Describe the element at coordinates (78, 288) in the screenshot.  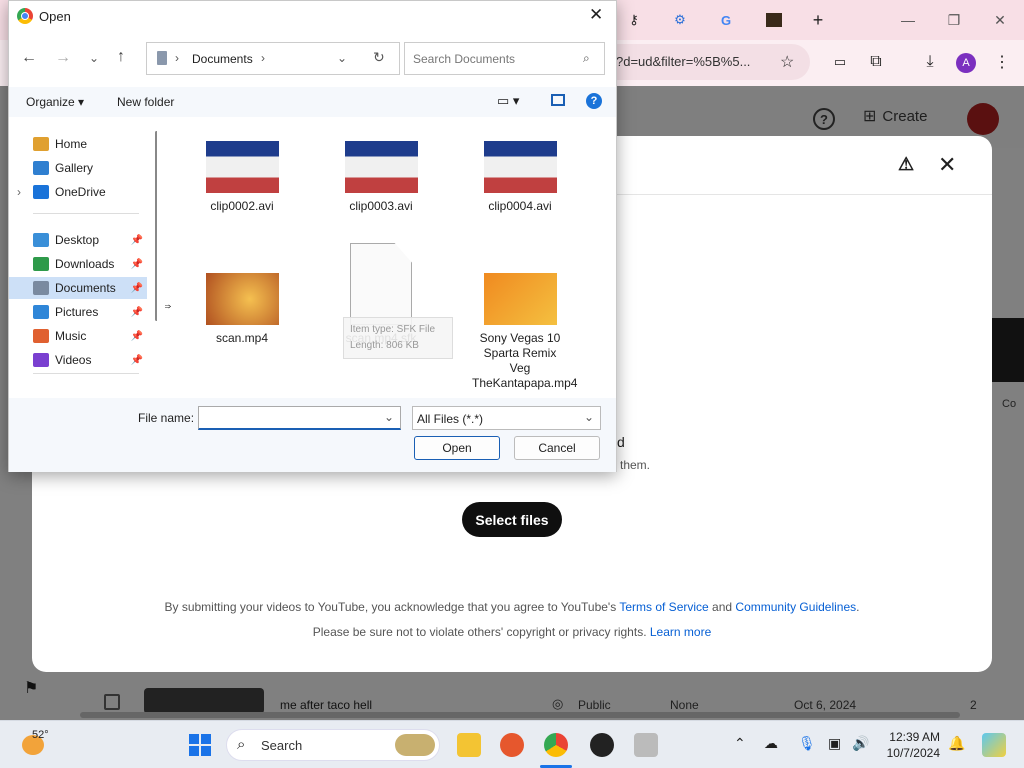
I see `nav-item-documents: Documents 📌` at that location.